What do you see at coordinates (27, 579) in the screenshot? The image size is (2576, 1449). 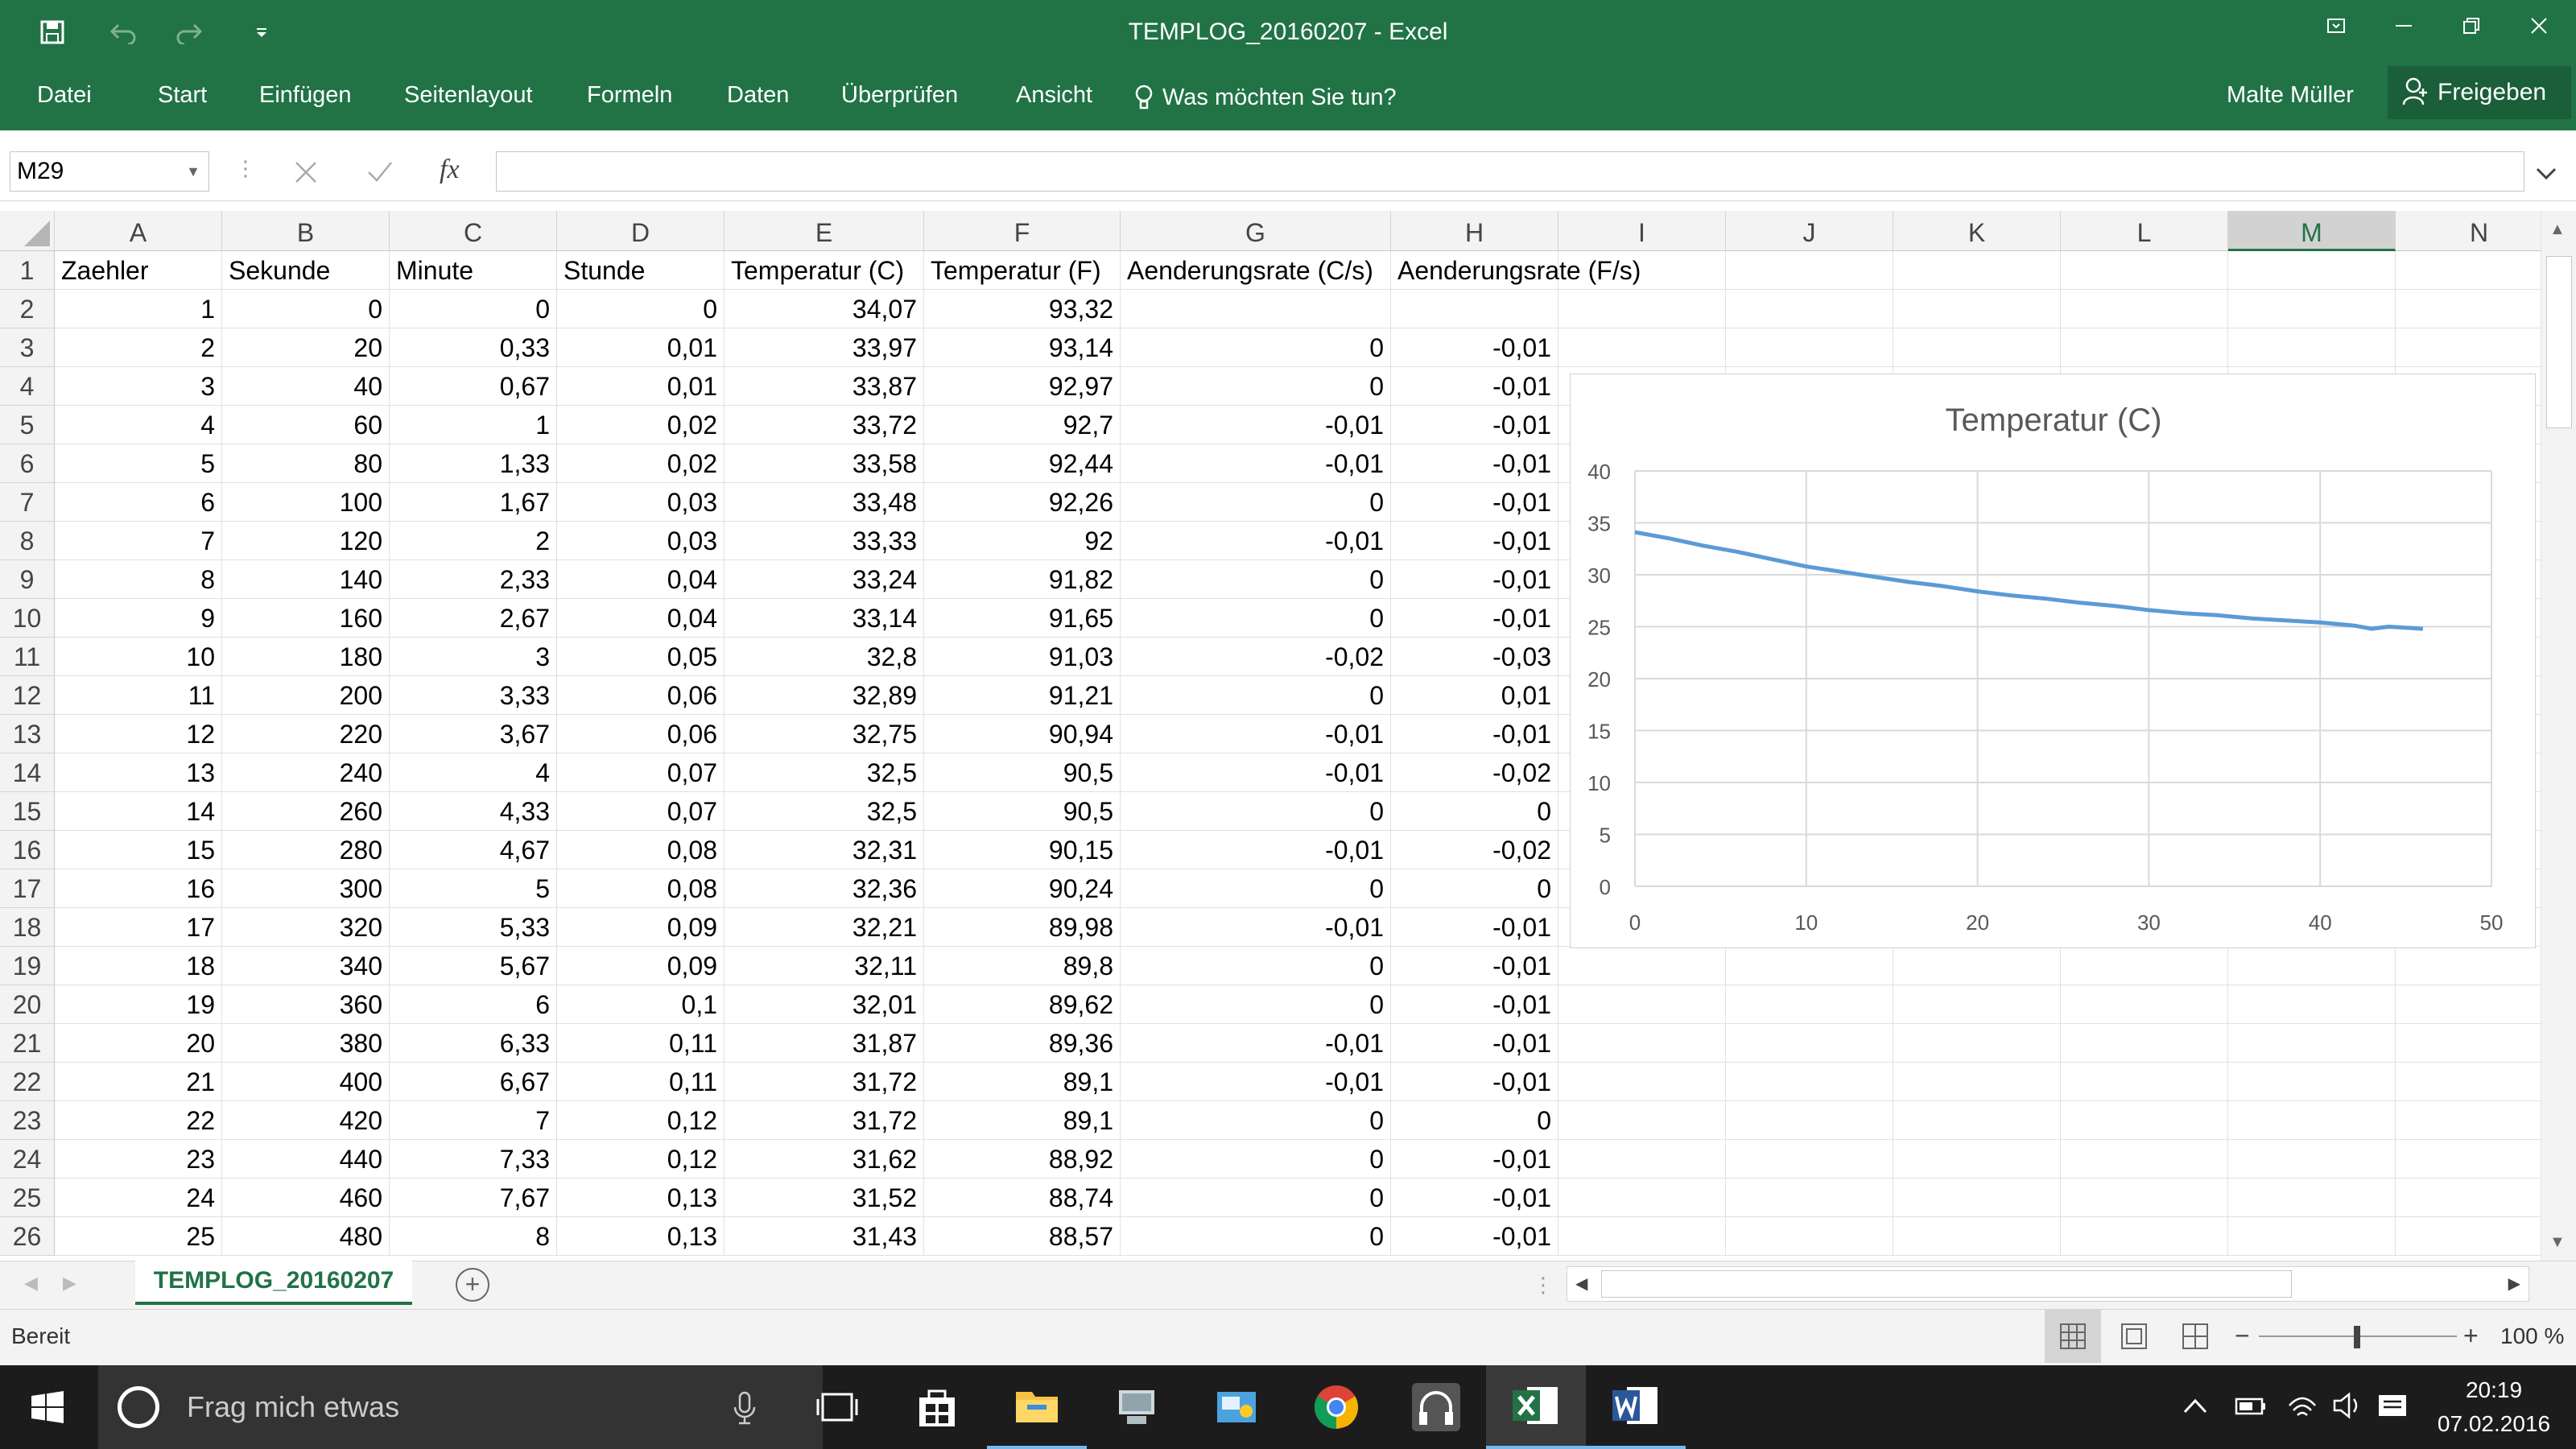 I see `row-header: 9` at bounding box center [27, 579].